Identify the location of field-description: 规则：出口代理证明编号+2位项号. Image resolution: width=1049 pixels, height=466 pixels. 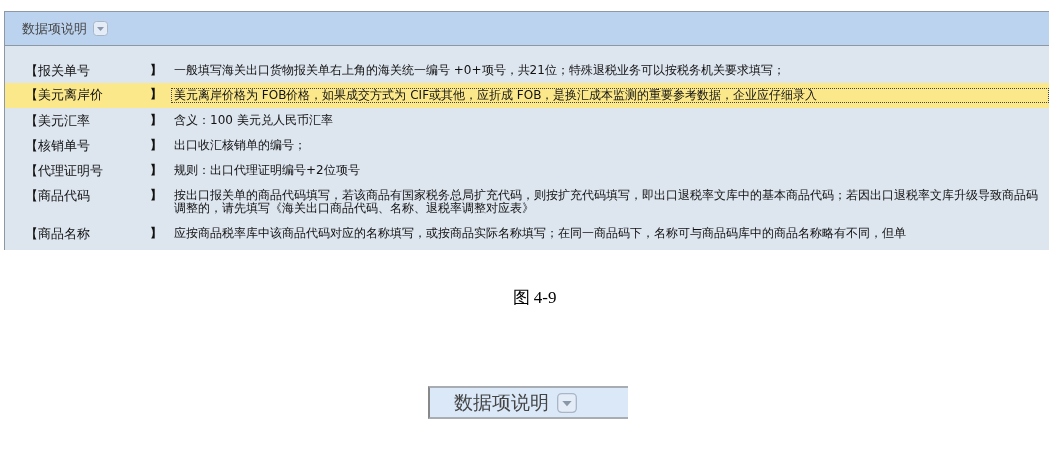
(267, 170).